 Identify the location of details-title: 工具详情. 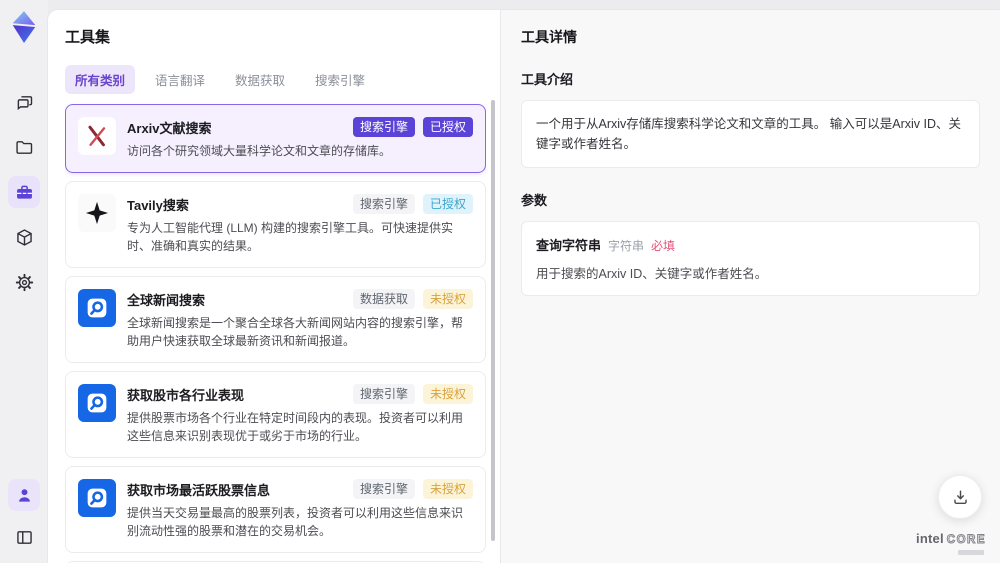
(549, 37).